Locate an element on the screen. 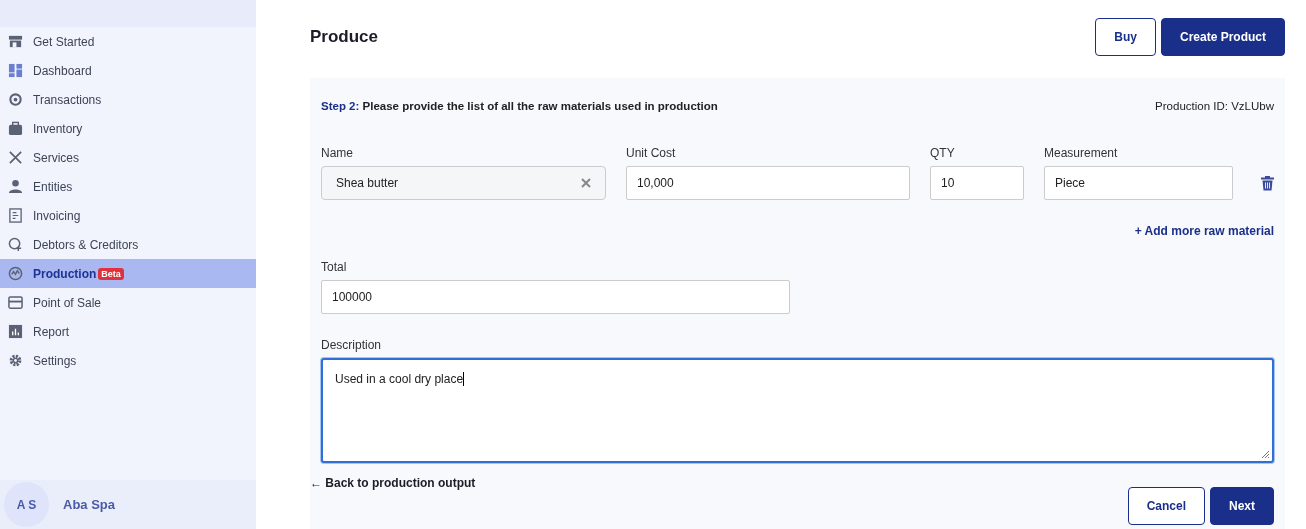 Image resolution: width=1306 pixels, height=529 pixels. trash-icon is located at coordinates (1267, 183).